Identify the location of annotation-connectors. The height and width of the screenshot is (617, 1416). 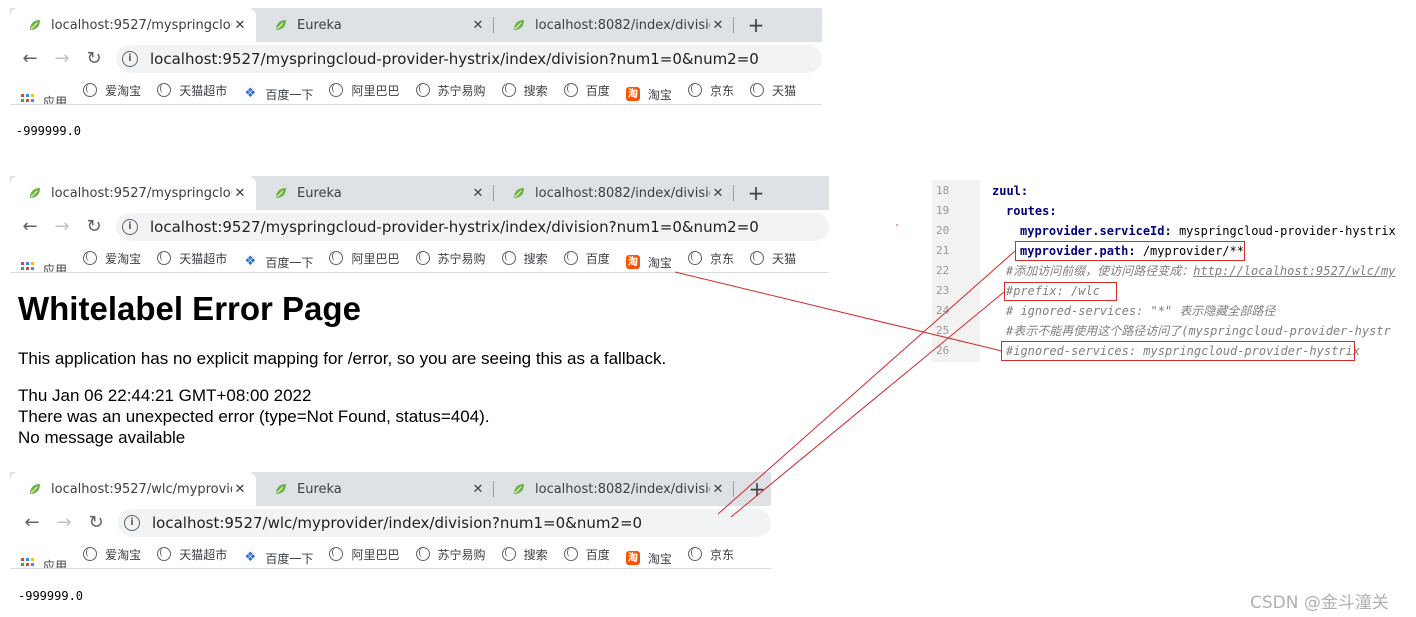
(845, 371).